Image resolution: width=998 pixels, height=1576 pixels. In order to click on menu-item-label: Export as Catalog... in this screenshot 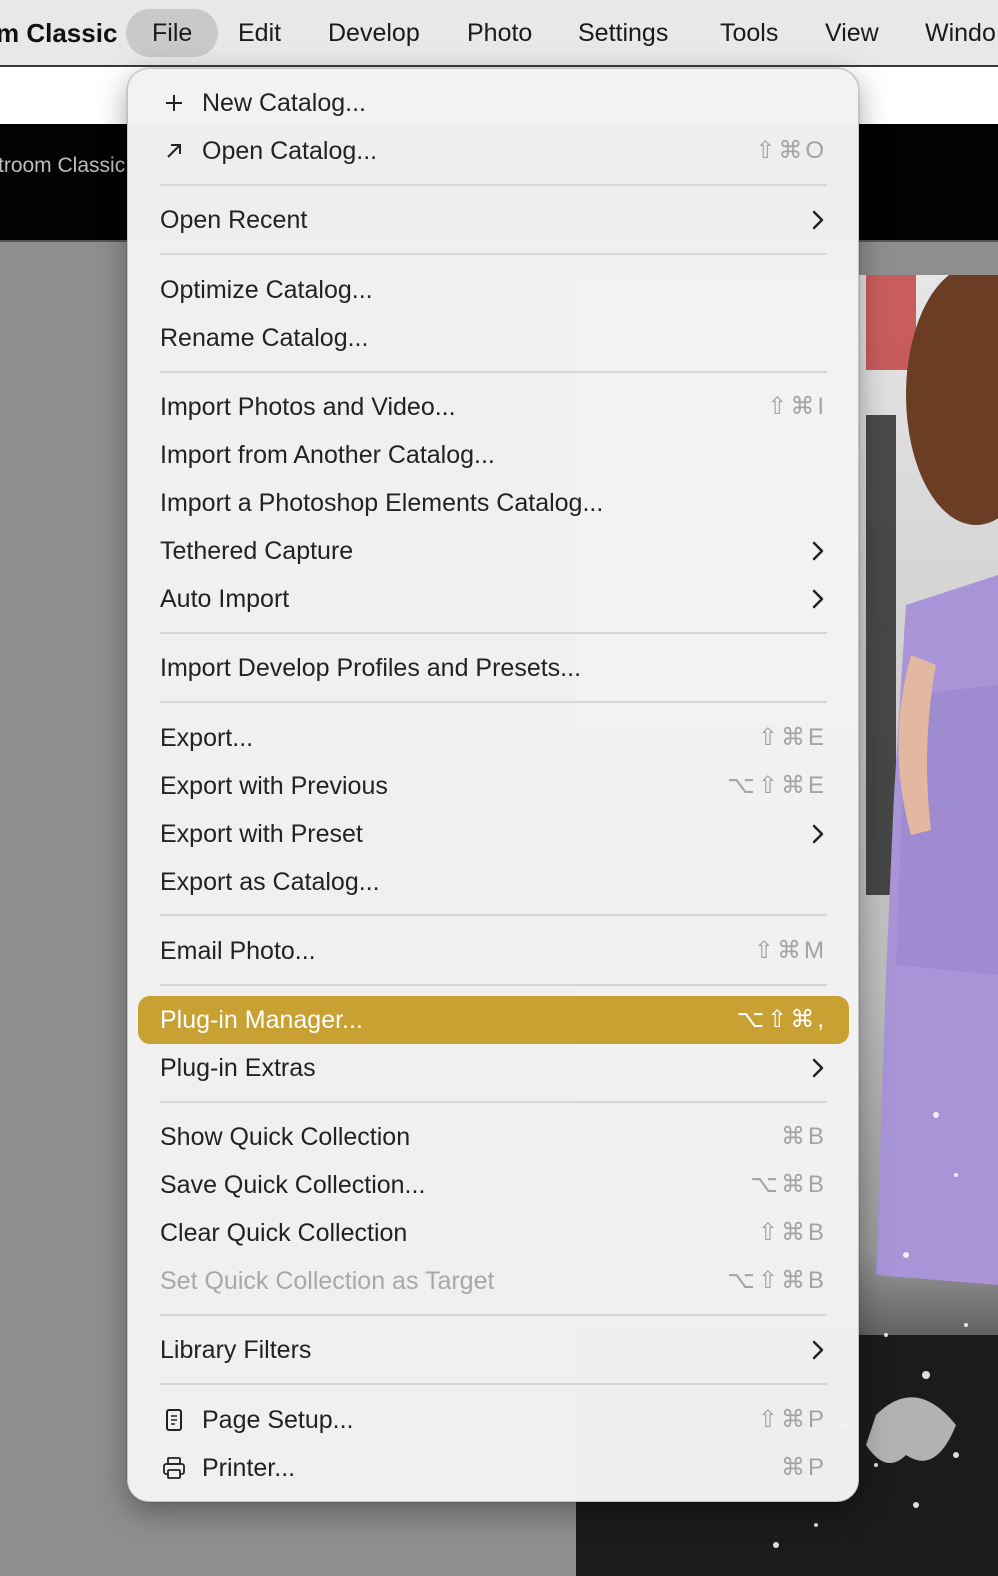, I will do `click(270, 882)`.